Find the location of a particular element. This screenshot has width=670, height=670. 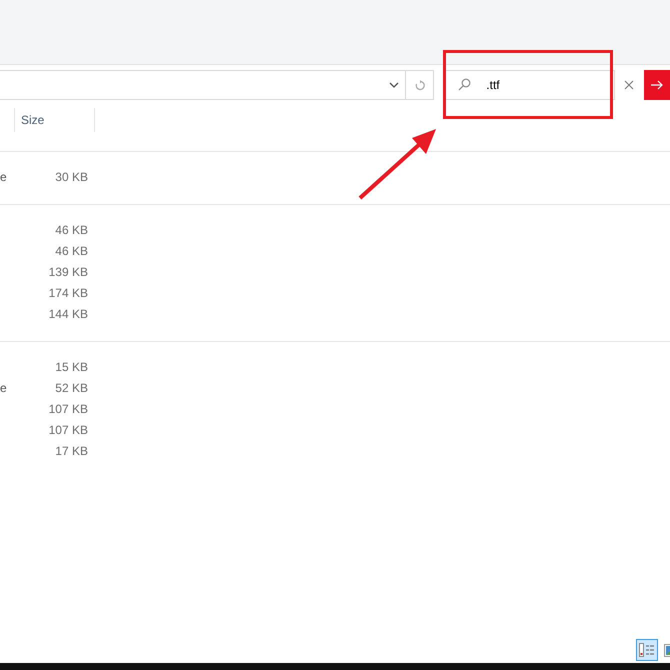

size-cell-text: 144 KB is located at coordinates (68, 313).